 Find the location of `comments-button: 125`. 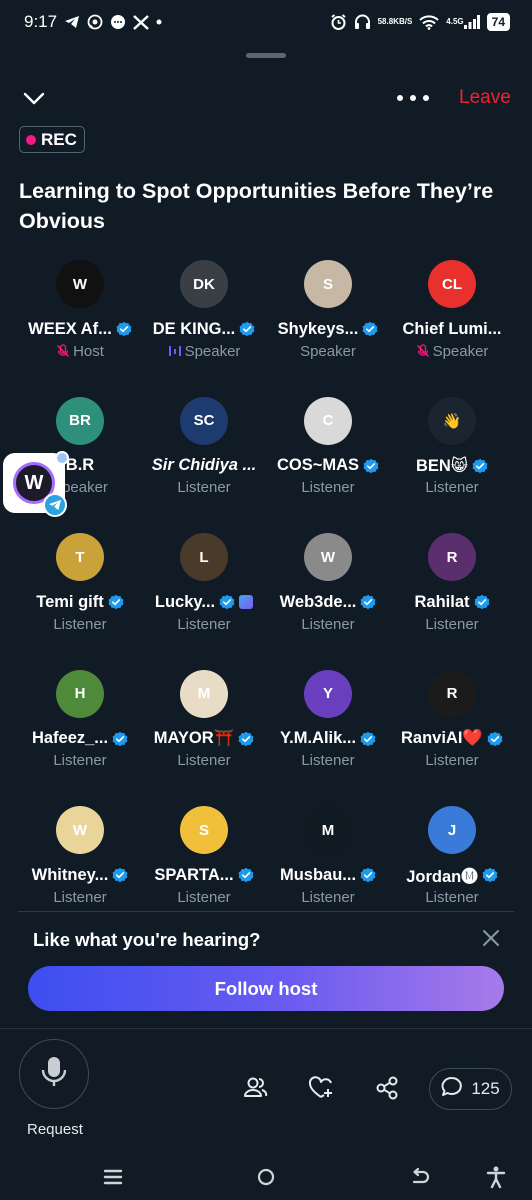

comments-button: 125 is located at coordinates (470, 1089).